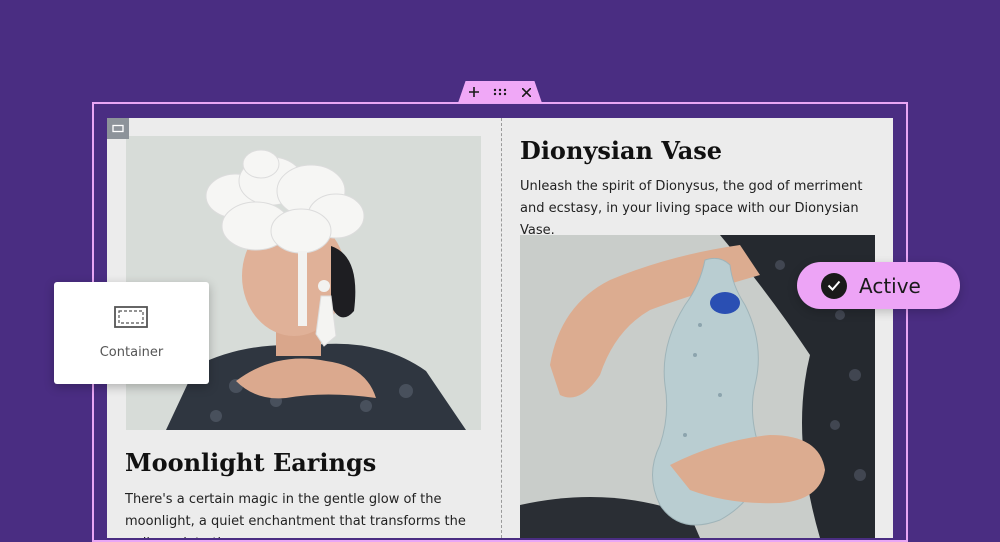  What do you see at coordinates (890, 285) in the screenshot?
I see `active-status-label: Active` at bounding box center [890, 285].